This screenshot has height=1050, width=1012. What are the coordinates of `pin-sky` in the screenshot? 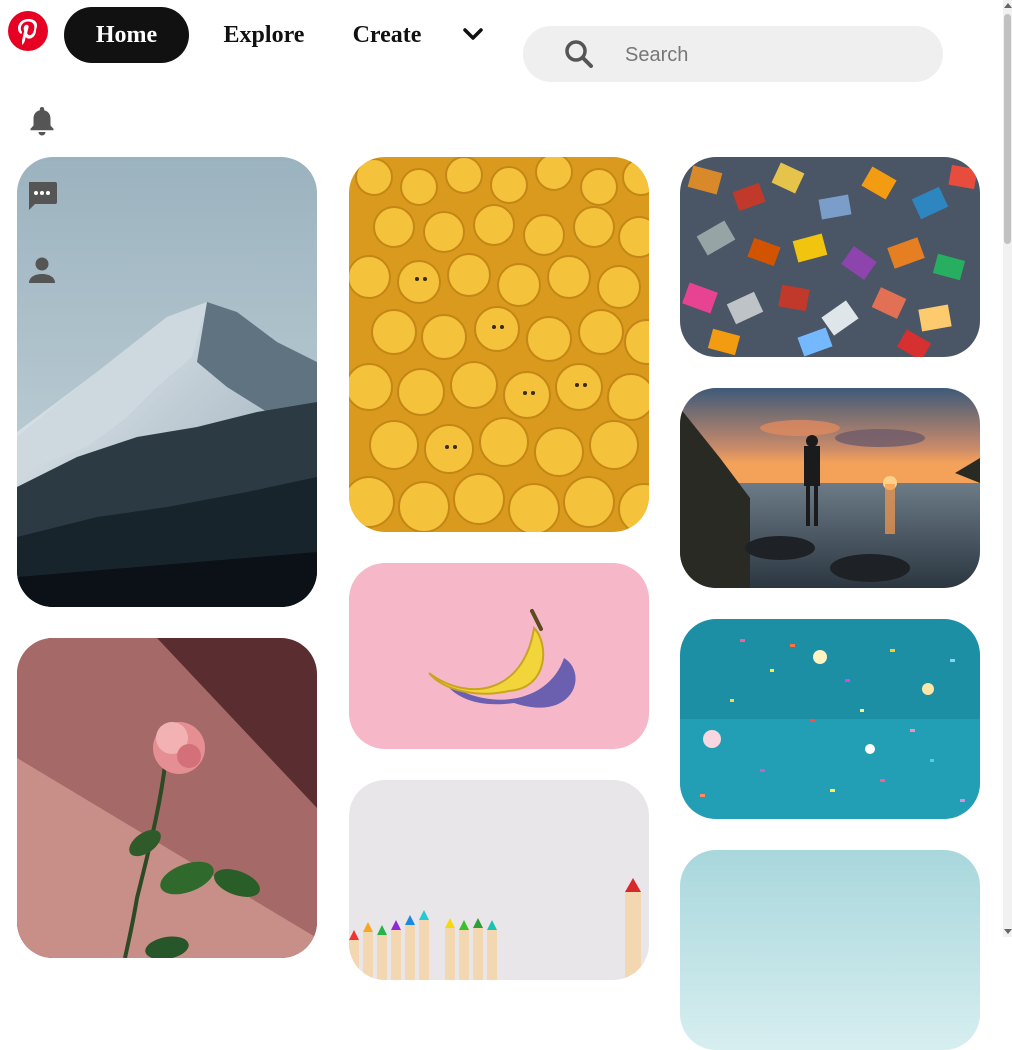 It's located at (830, 950).